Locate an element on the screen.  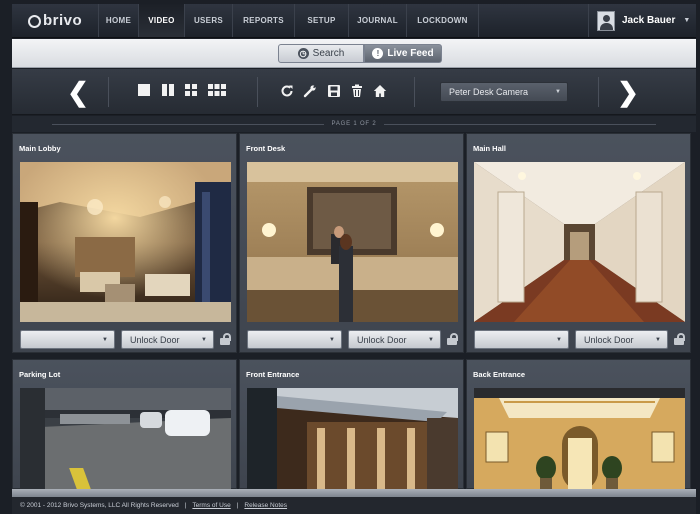
camera-title: Main Lobby is located at coordinates (40, 148).